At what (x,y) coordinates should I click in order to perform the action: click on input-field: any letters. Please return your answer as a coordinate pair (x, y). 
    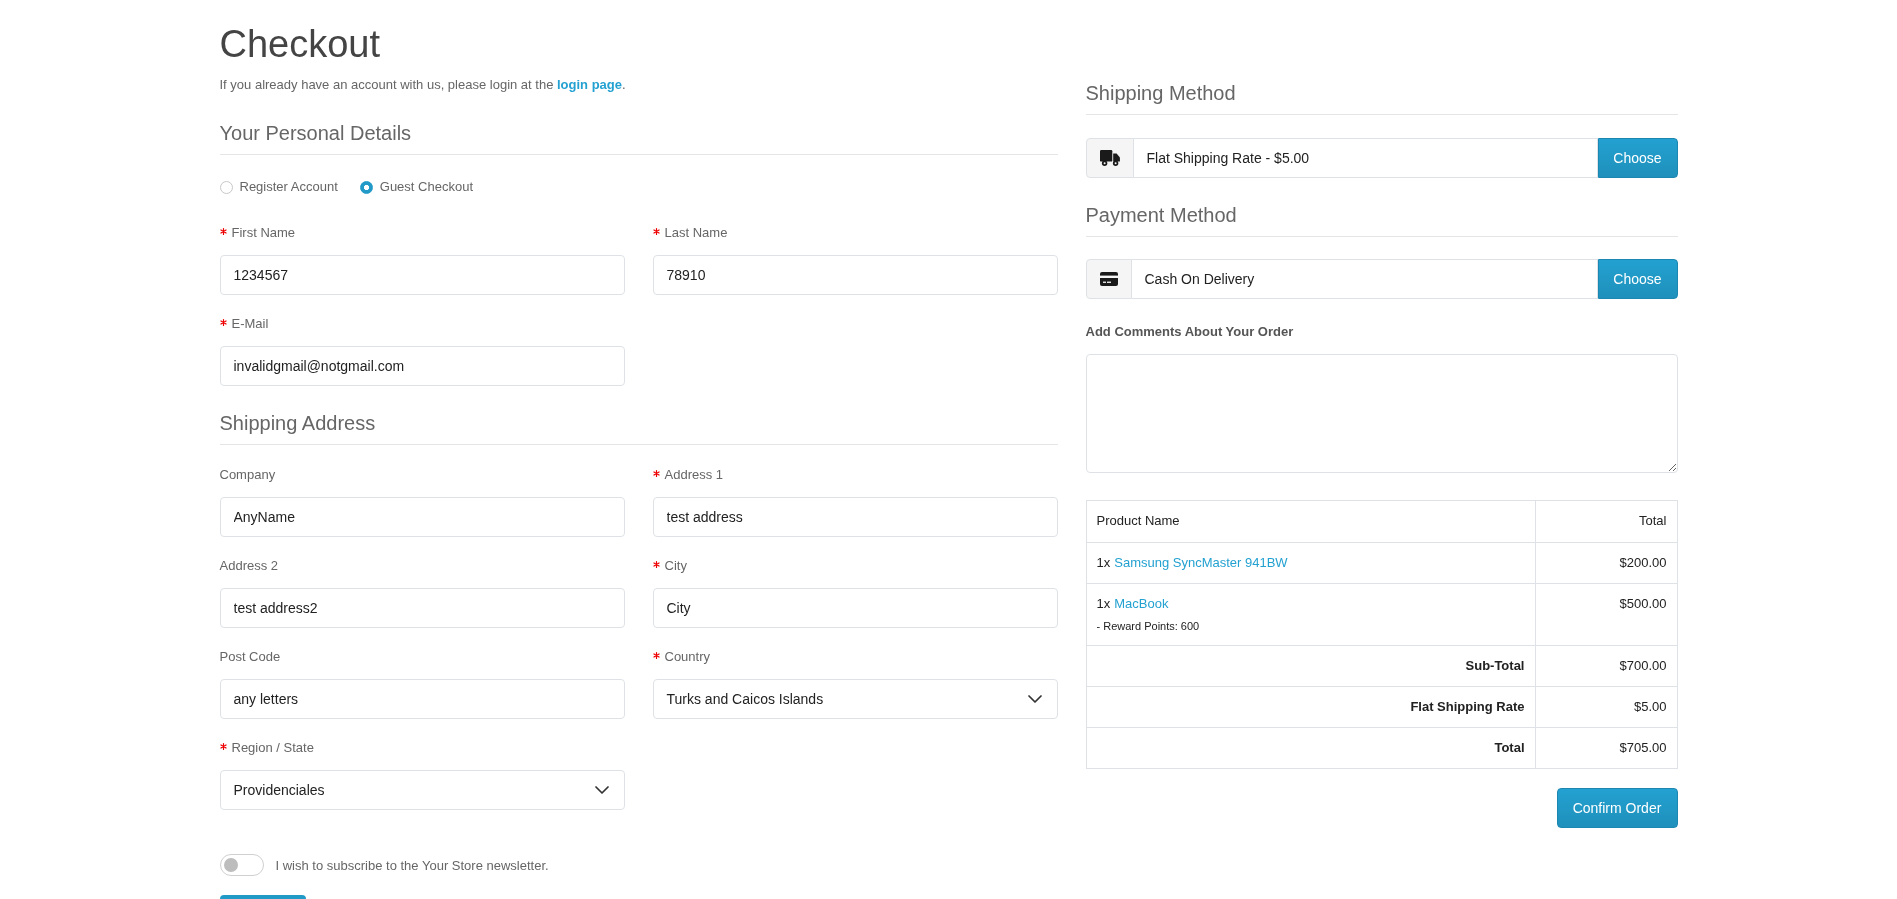
    Looking at the image, I should click on (422, 699).